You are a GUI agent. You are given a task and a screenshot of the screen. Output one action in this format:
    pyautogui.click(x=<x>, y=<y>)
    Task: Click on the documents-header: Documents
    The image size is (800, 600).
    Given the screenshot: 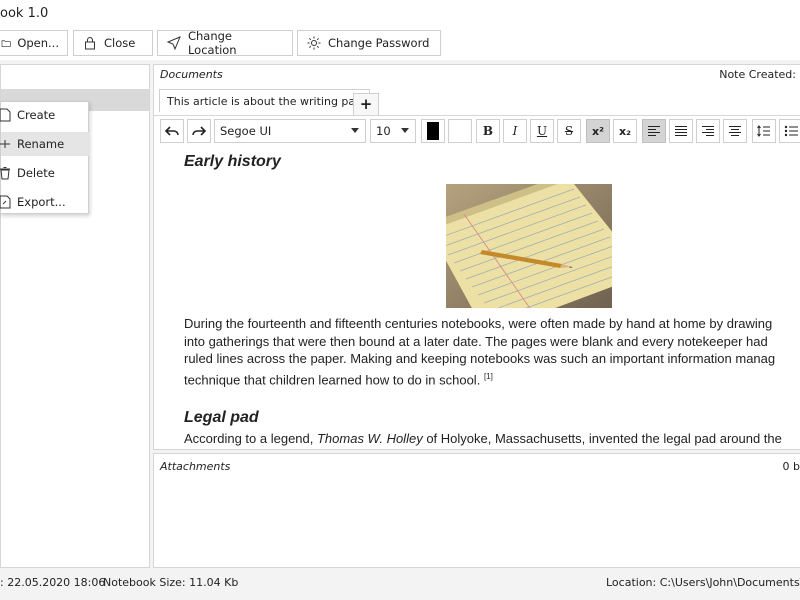 What is the action you would take?
    pyautogui.click(x=191, y=74)
    